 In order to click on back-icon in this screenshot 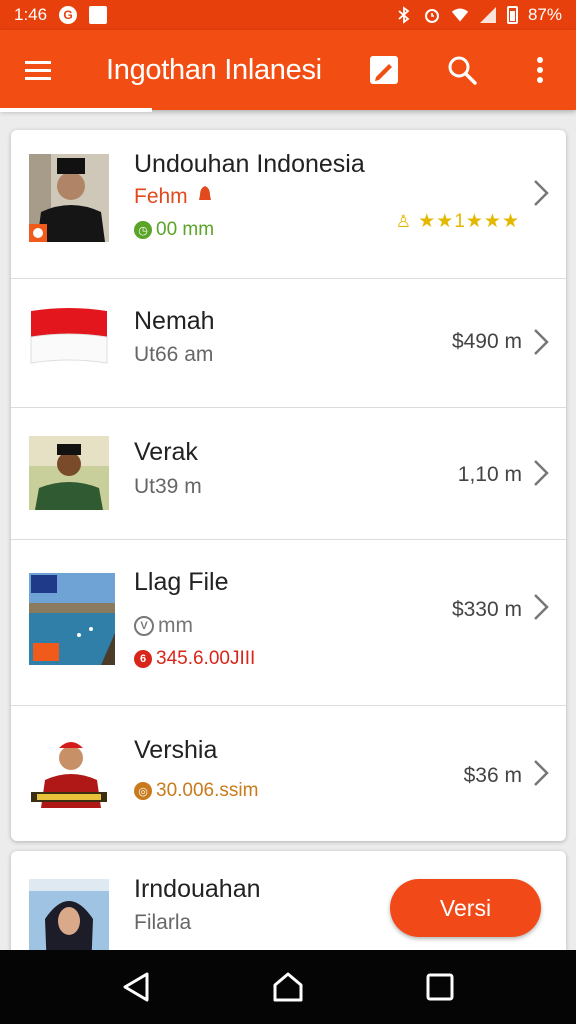, I will do `click(136, 987)`.